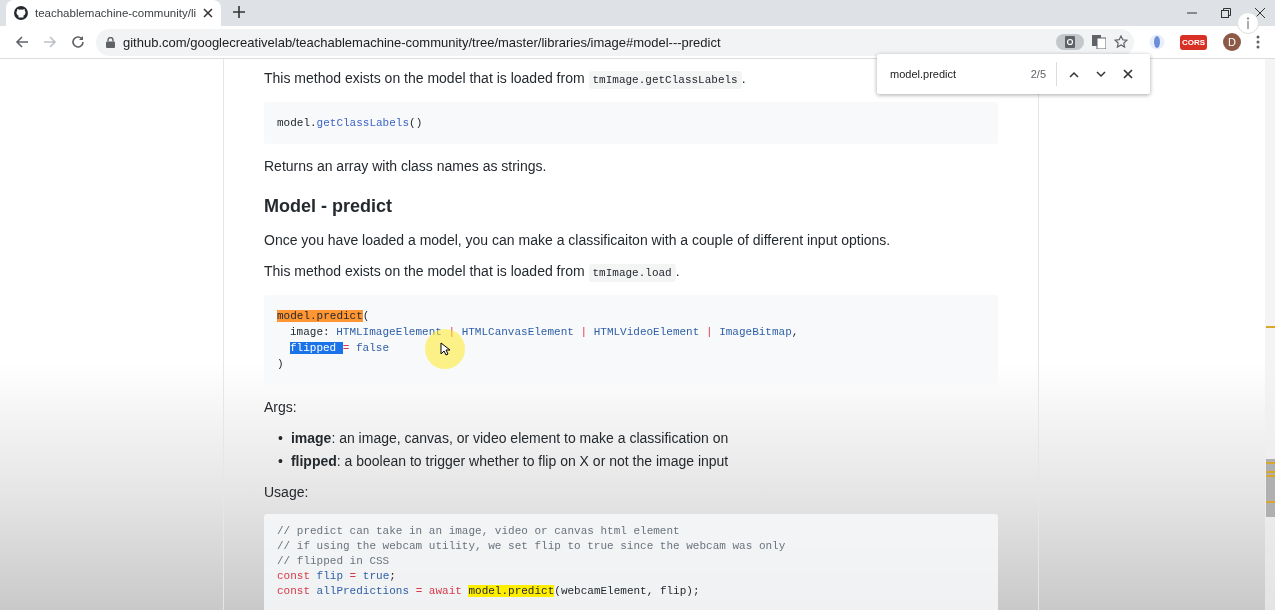 The image size is (1275, 610). What do you see at coordinates (281, 364) in the screenshot?
I see `code-line: )` at bounding box center [281, 364].